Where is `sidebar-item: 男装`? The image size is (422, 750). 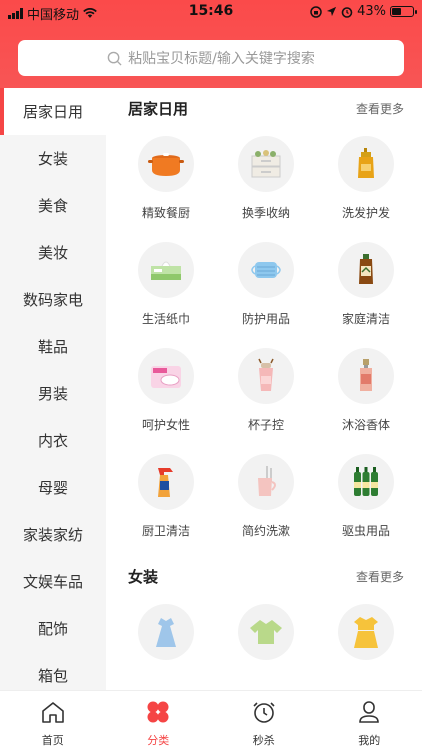
sidebar-item: 男装 is located at coordinates (53, 393).